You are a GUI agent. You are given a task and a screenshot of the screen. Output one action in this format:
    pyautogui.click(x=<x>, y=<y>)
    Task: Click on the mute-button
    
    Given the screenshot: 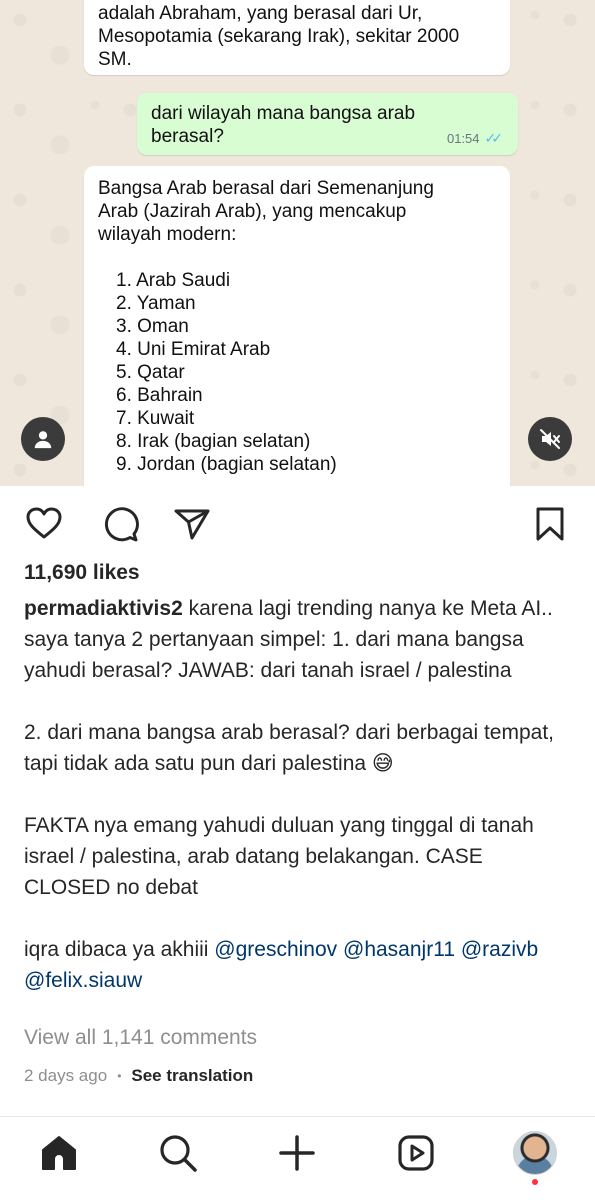 What is the action you would take?
    pyautogui.click(x=550, y=439)
    